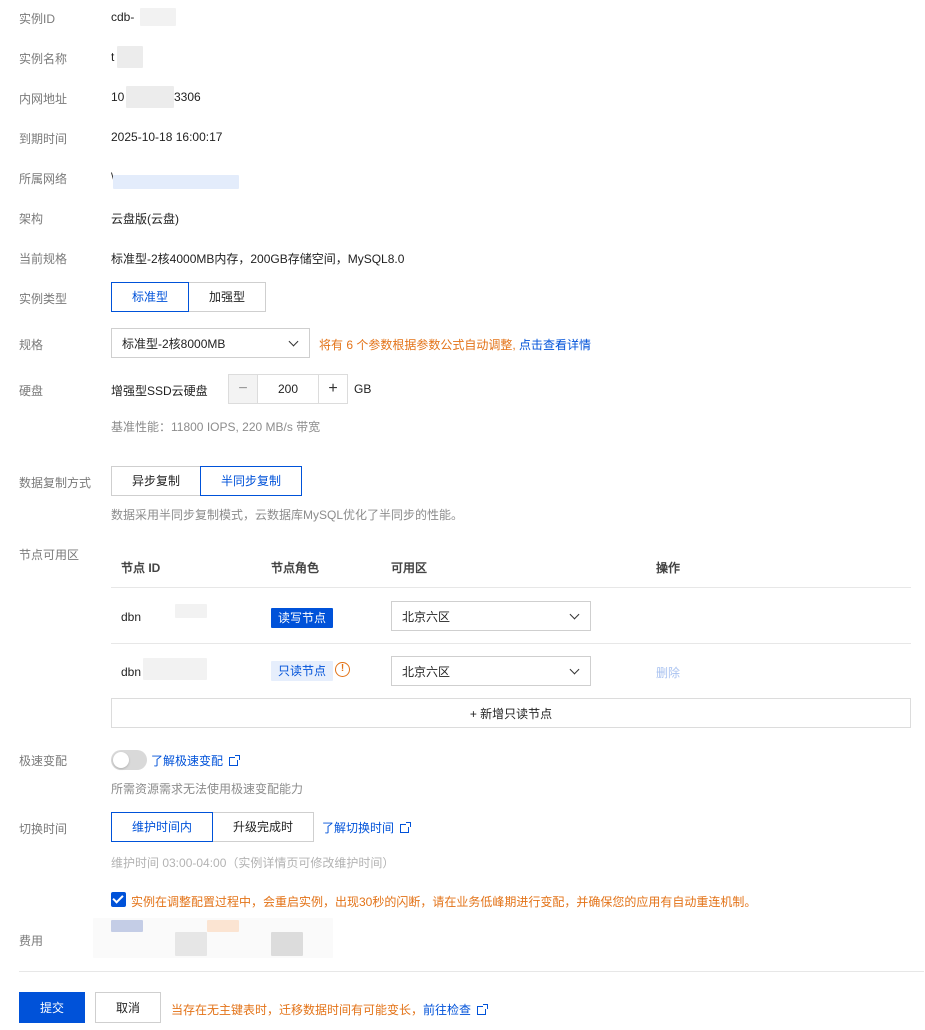 This screenshot has width=925, height=1030. What do you see at coordinates (251, 481) in the screenshot?
I see `replication-option-semisync: 半同步复制` at bounding box center [251, 481].